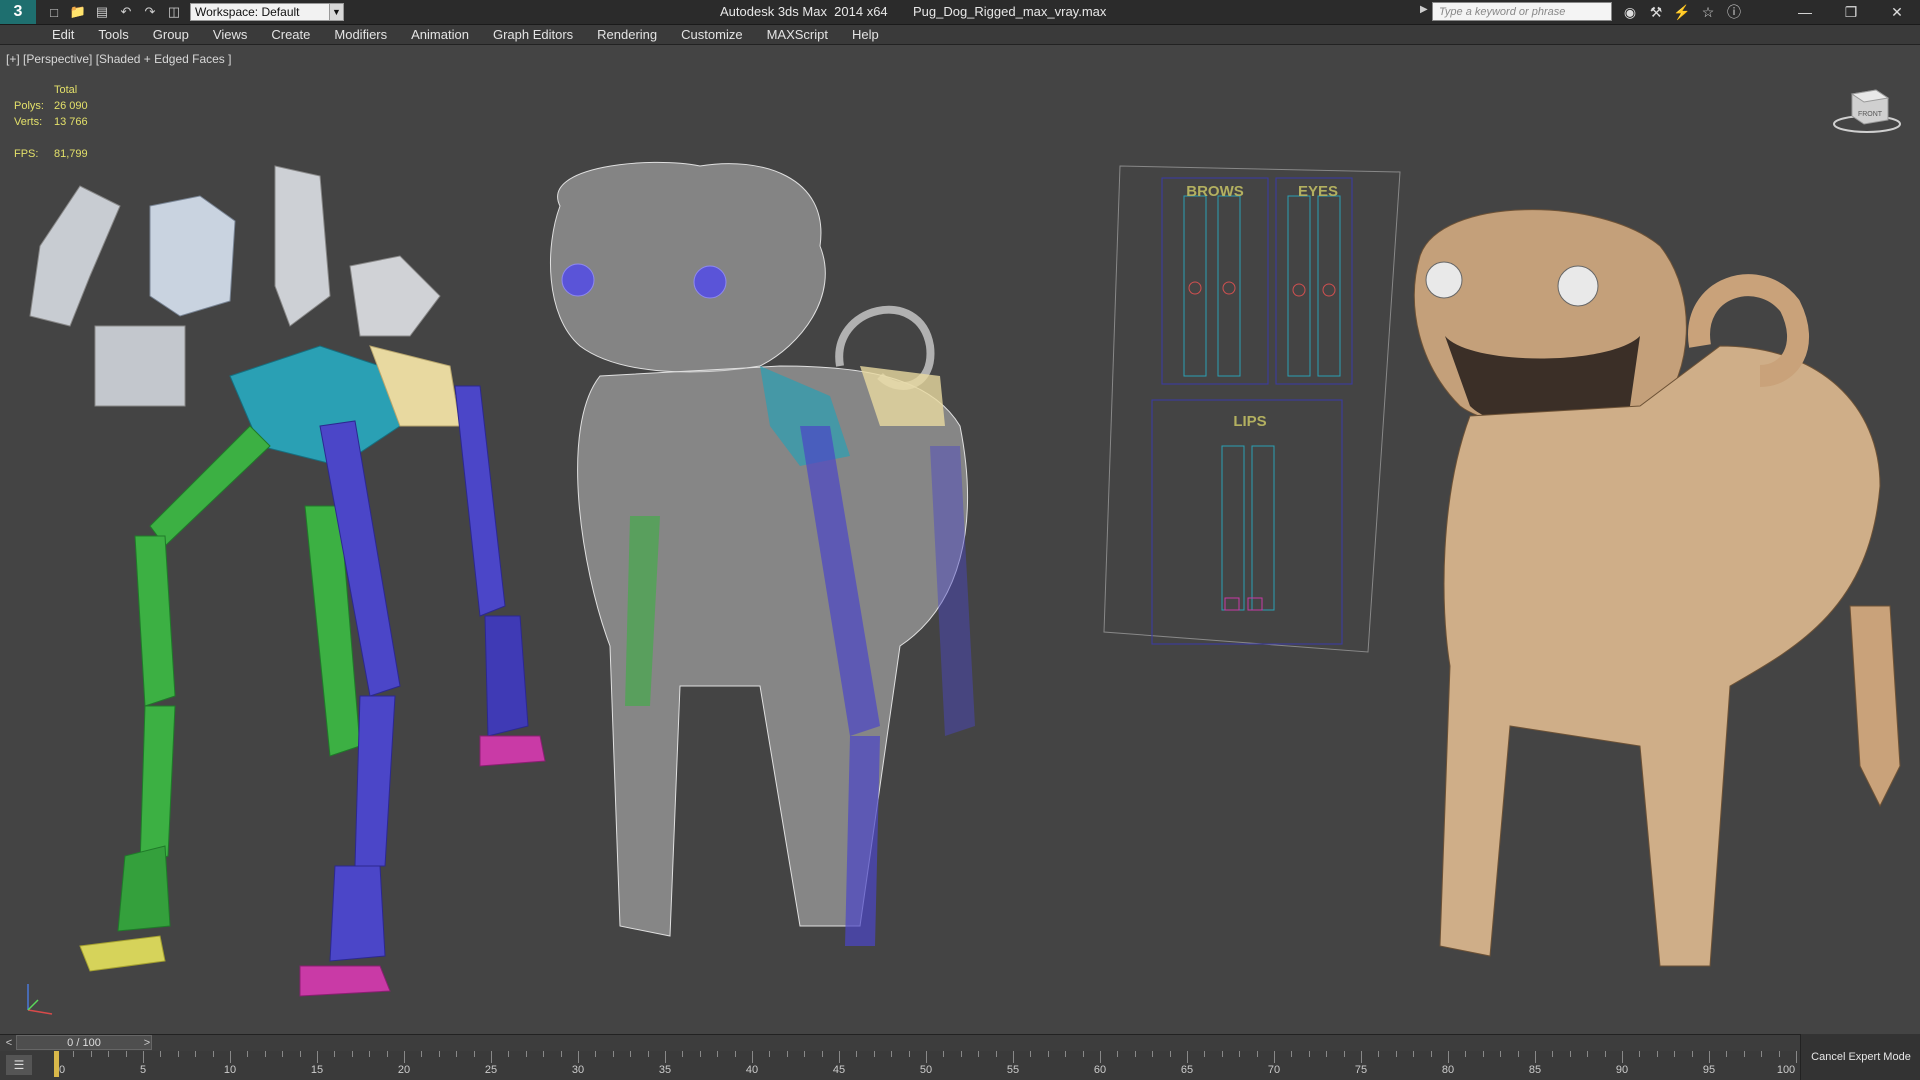 The width and height of the screenshot is (1920, 1080). I want to click on subscription-icon: ⚒, so click(1656, 12).